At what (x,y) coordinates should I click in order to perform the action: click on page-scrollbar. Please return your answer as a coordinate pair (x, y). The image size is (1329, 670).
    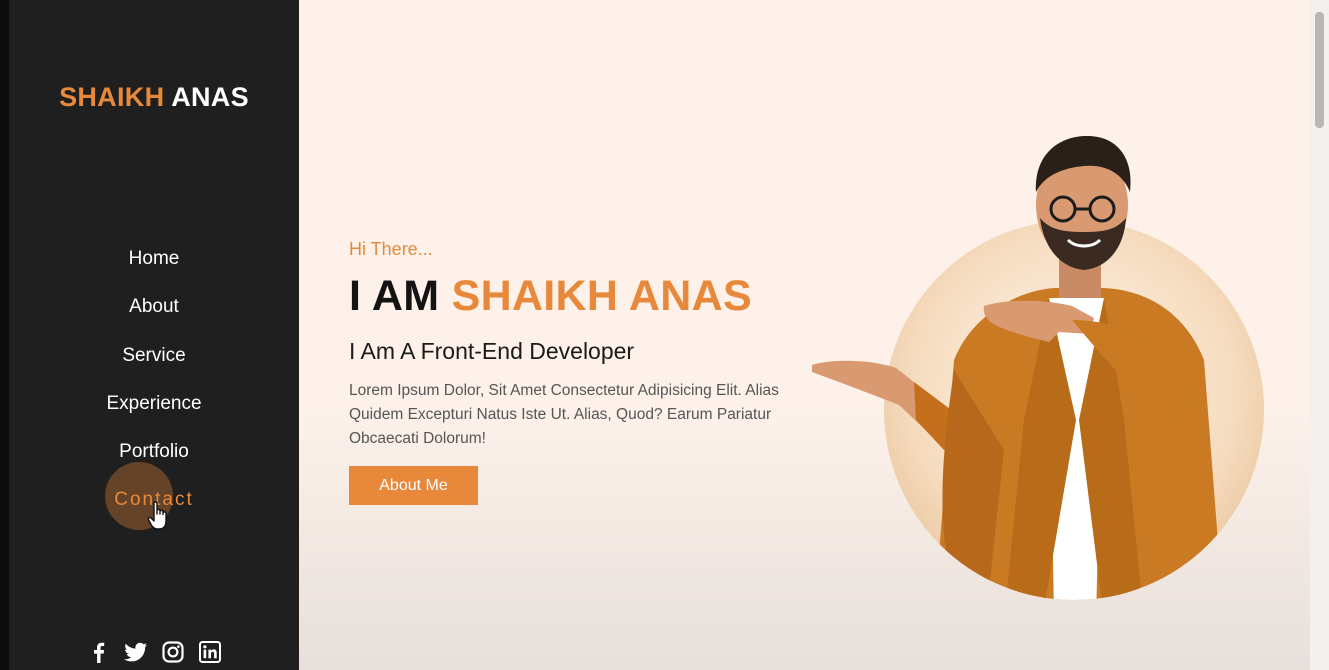
    Looking at the image, I should click on (1319, 335).